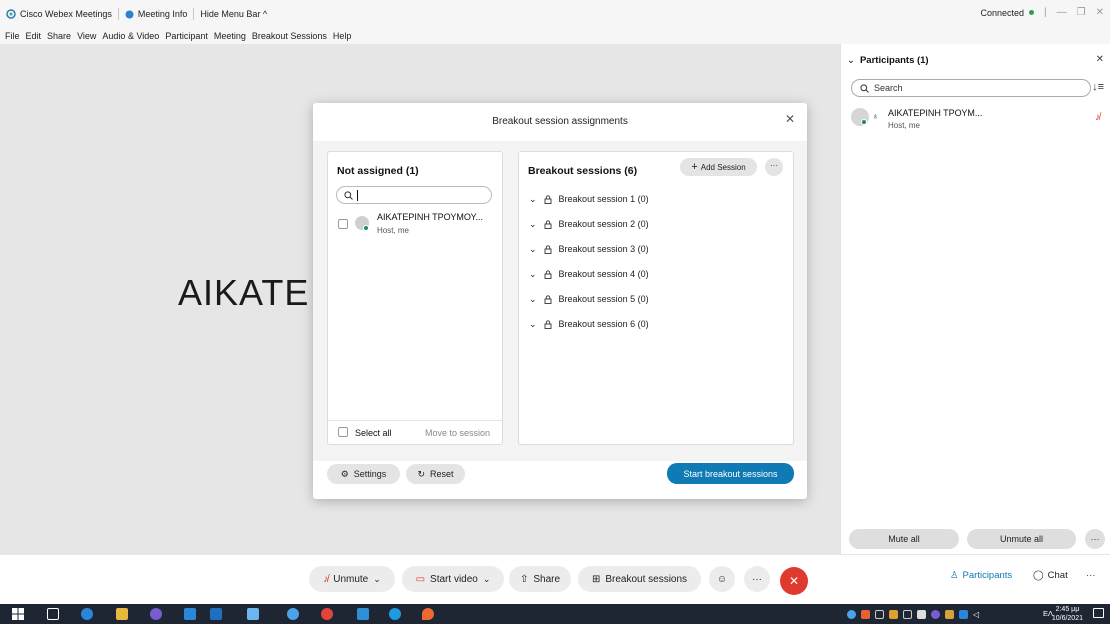 This screenshot has width=1110, height=624. Describe the element at coordinates (1021, 539) in the screenshot. I see `unmute-all-button: Unmute all` at that location.